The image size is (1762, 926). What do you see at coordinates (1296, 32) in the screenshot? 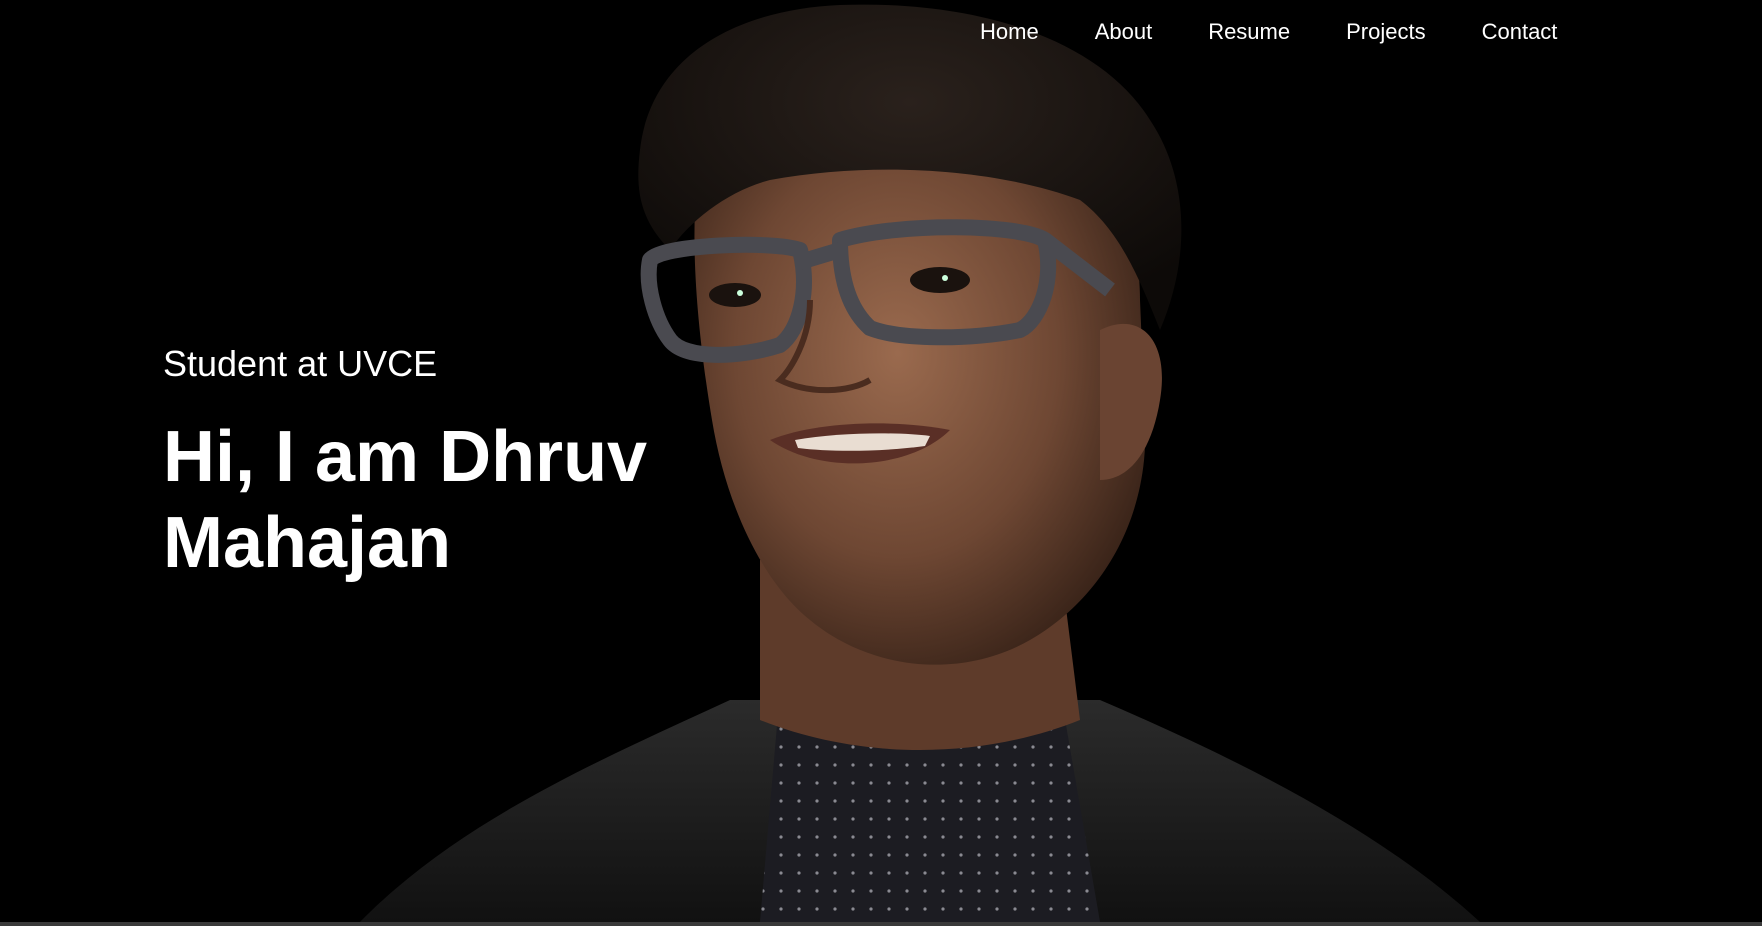
I see `top-navigation: Home About Resume Projects Contact` at bounding box center [1296, 32].